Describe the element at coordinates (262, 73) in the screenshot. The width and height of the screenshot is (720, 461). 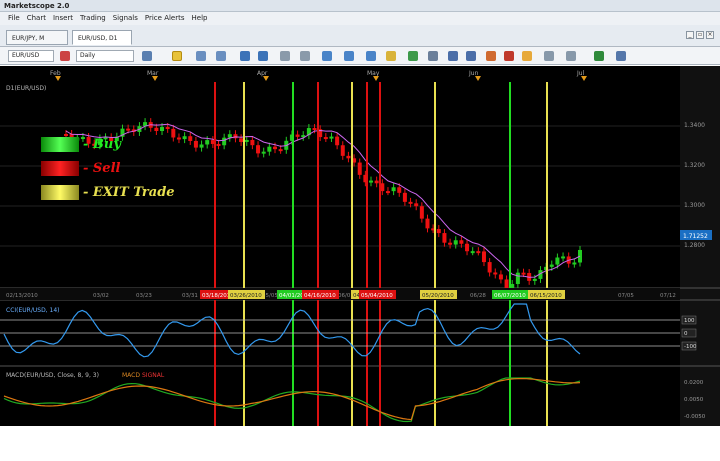
I see `month-label: Apr` at that location.